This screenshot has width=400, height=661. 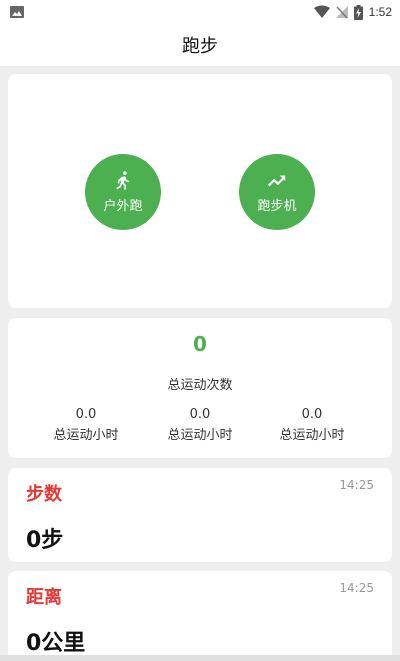 What do you see at coordinates (277, 192) in the screenshot?
I see `treadmill-button: 跑步机` at bounding box center [277, 192].